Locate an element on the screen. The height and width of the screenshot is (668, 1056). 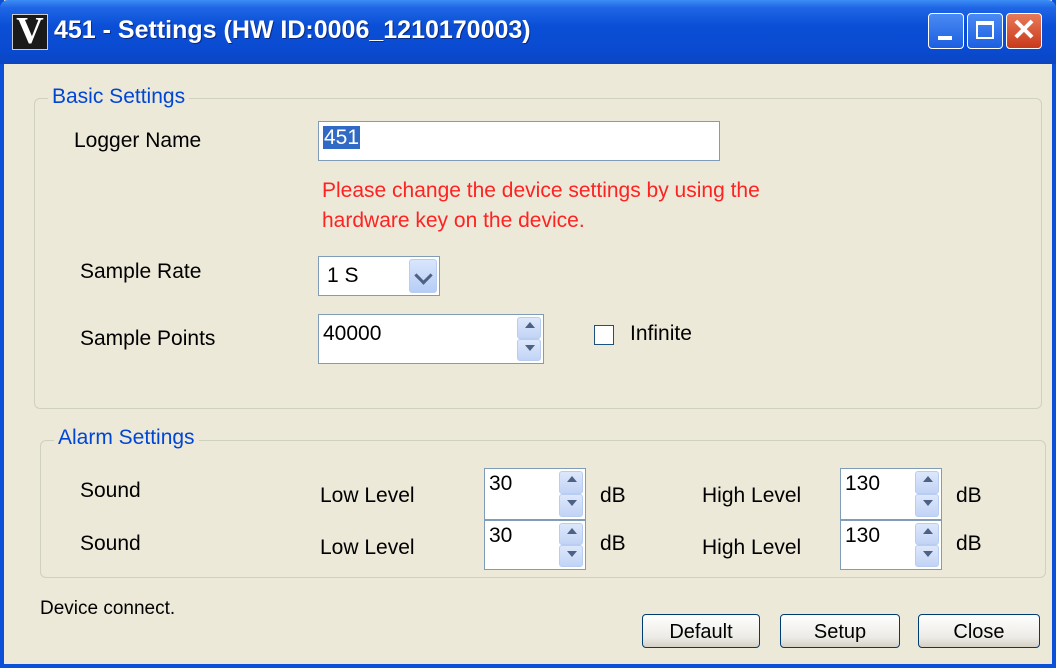
close-button: Close is located at coordinates (979, 631).